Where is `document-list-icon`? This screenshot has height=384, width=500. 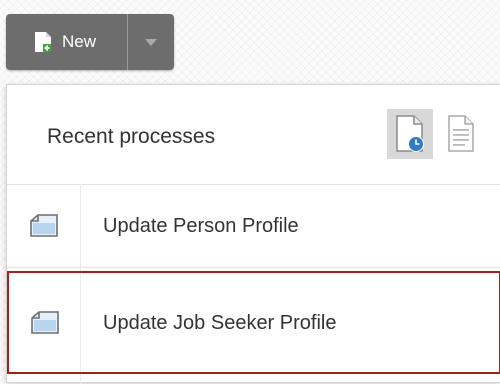
document-list-icon is located at coordinates (461, 133).